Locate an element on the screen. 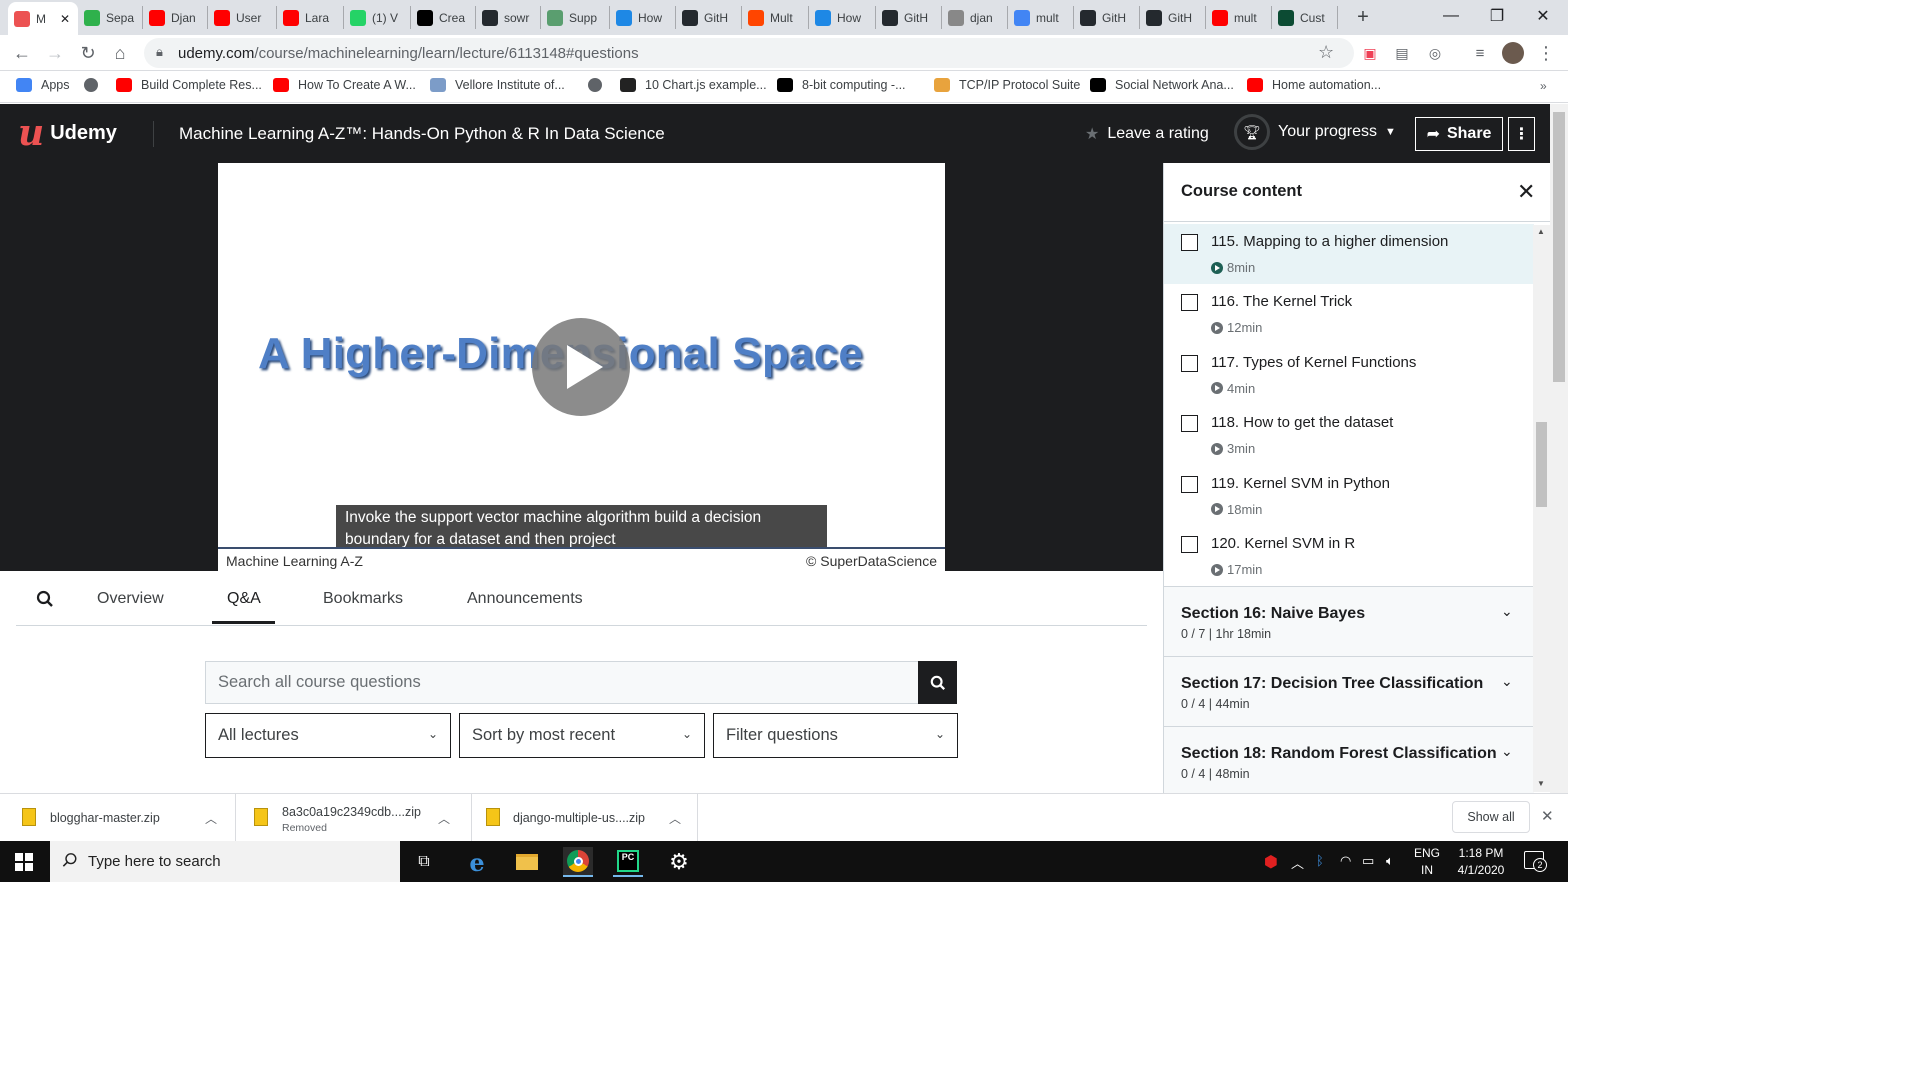  extension-icon: ▤ is located at coordinates (1402, 53).